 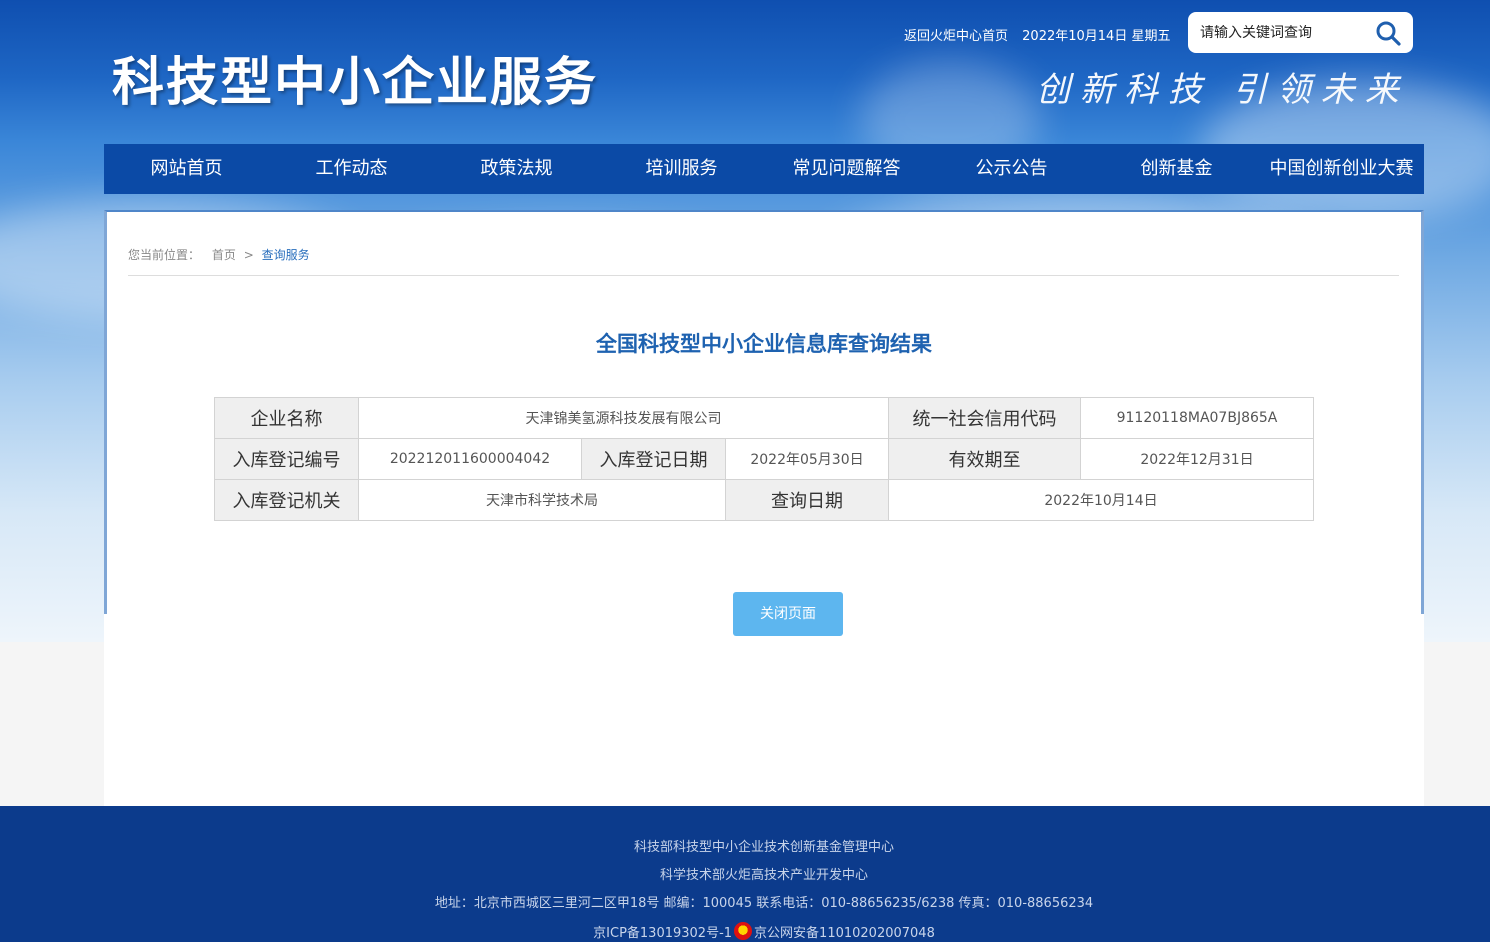 What do you see at coordinates (1096, 36) in the screenshot?
I see `current-date: 2022年10月14日 星期五` at bounding box center [1096, 36].